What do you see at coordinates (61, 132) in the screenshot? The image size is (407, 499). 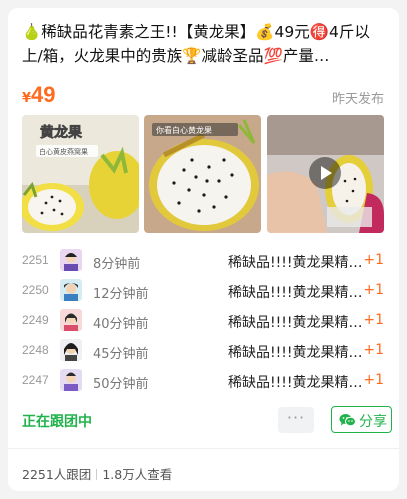 I see `thumb-overlay-title: 黄龙果` at bounding box center [61, 132].